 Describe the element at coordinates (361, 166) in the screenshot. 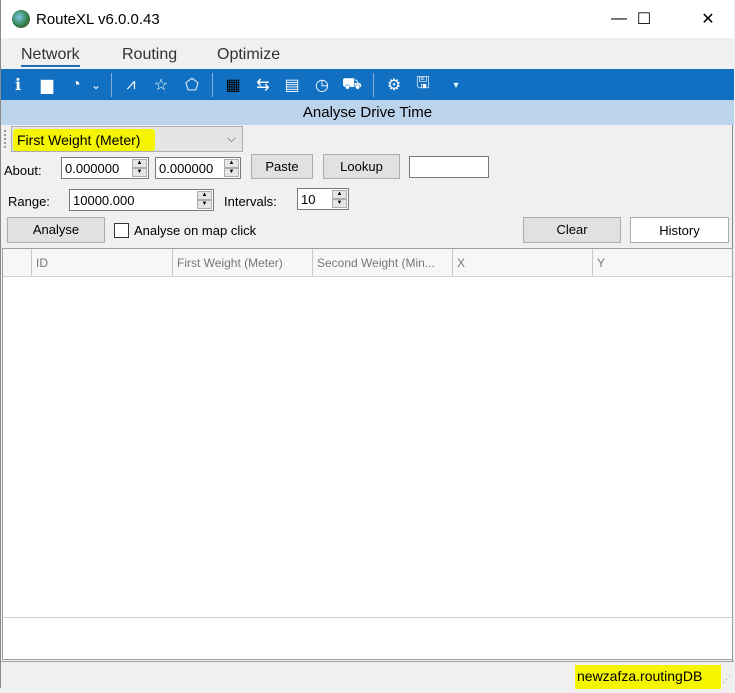

I see `lookup-button: Lookup` at that location.